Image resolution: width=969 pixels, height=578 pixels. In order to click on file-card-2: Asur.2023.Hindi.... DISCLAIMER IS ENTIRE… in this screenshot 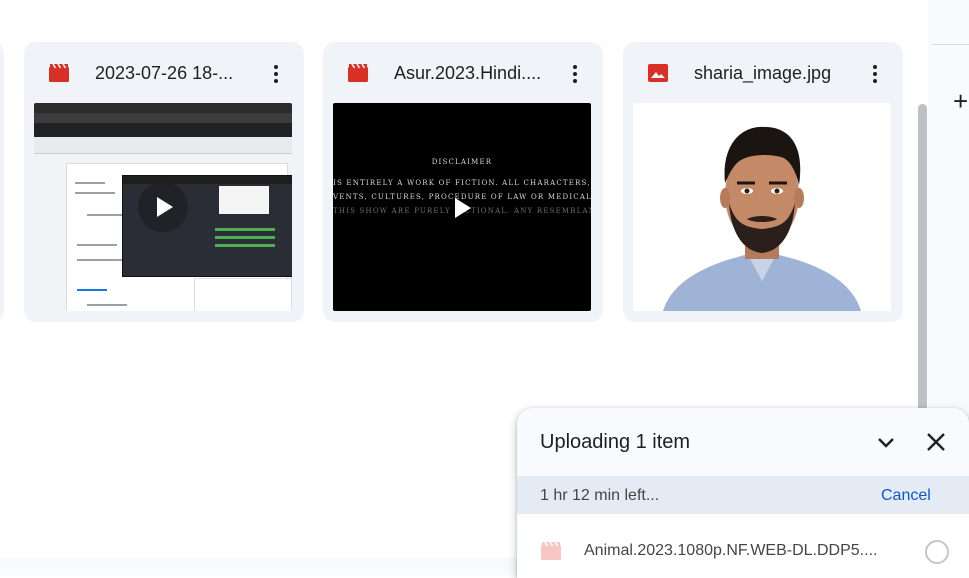, I will do `click(463, 182)`.